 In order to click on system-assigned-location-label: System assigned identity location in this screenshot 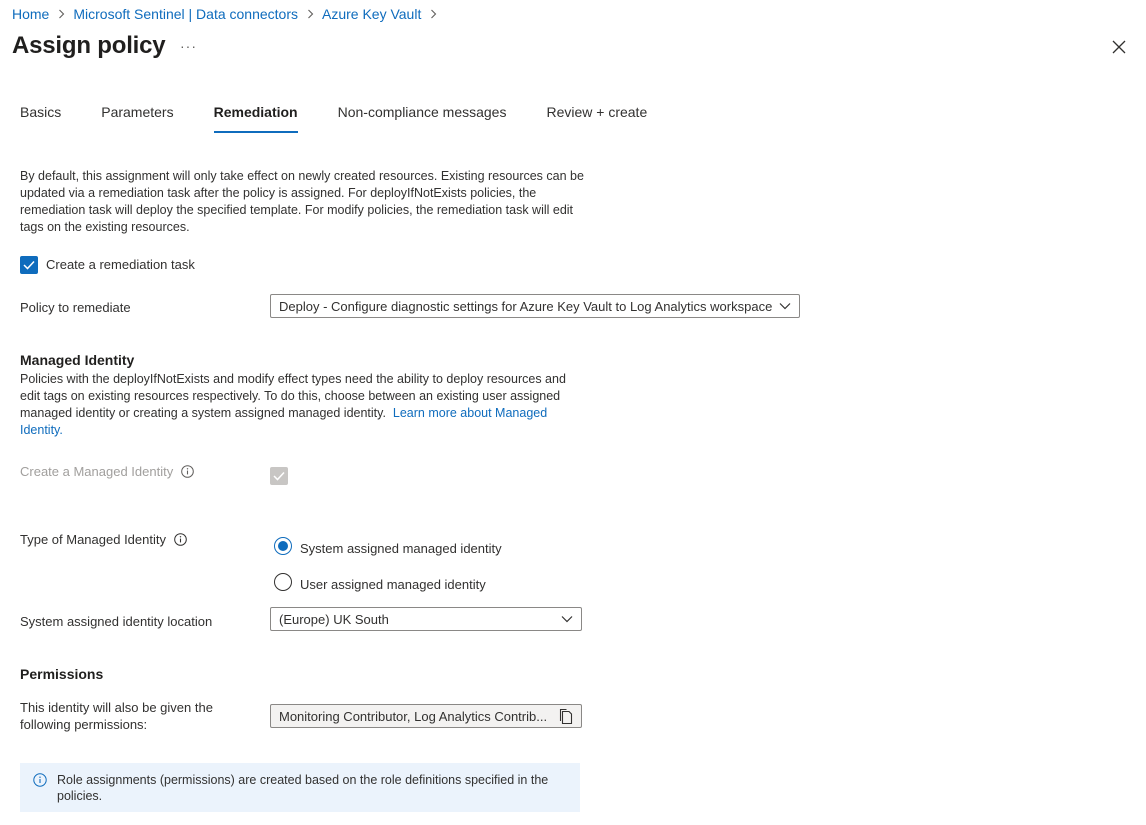, I will do `click(116, 621)`.